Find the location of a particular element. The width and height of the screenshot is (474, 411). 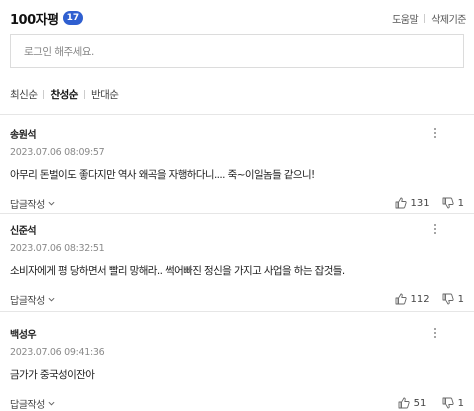

comment-author: 신준석 is located at coordinates (237, 229).